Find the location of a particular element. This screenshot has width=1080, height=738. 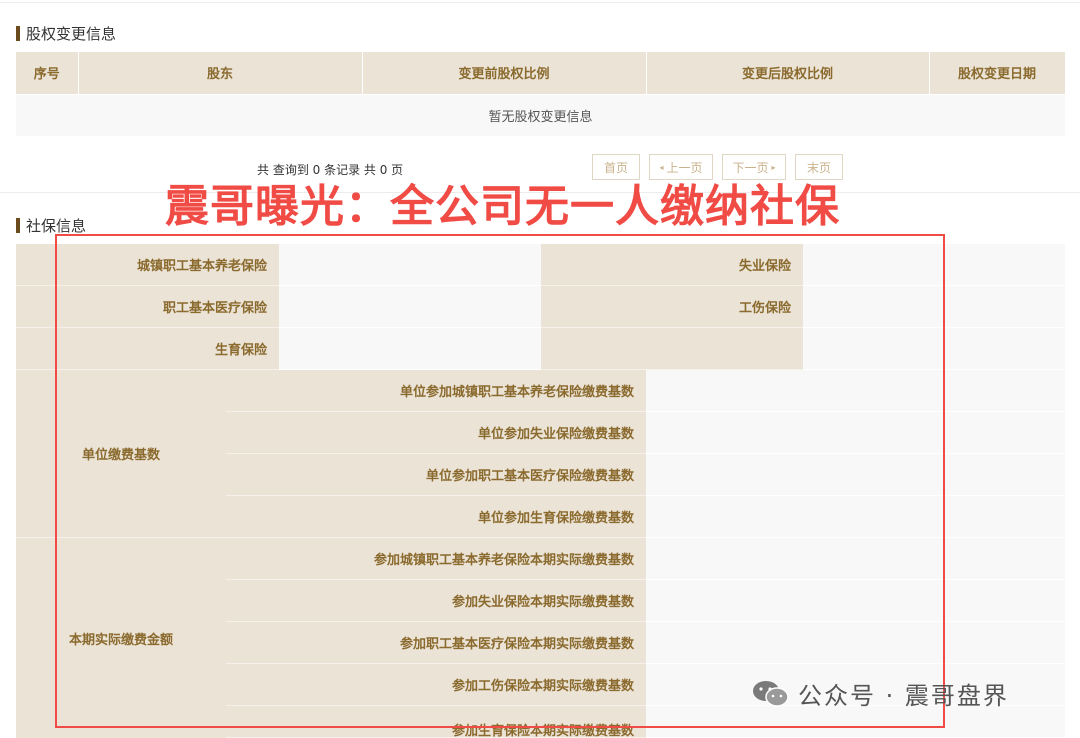

watermark-text: 公众号 · 震哥盘界 is located at coordinates (903, 696).